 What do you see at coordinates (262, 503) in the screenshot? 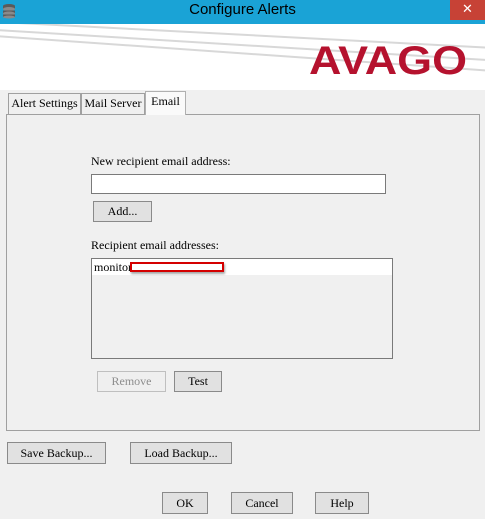
I see `cancel-button: Cancel` at bounding box center [262, 503].